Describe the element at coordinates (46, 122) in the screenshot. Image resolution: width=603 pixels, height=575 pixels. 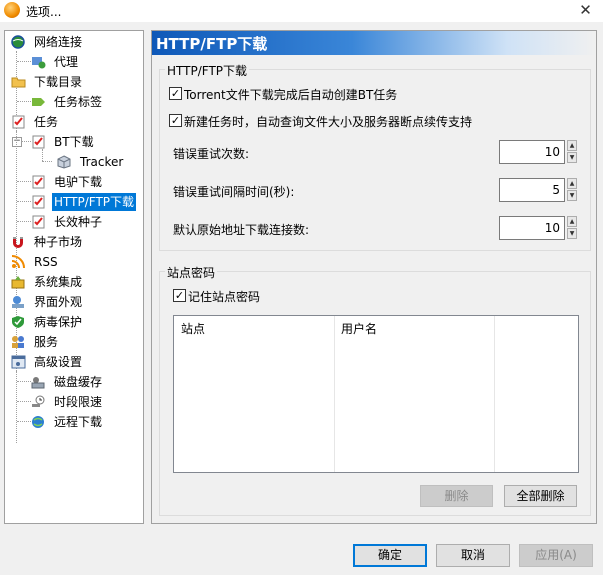
I see `tree-item-label: 任务` at that location.